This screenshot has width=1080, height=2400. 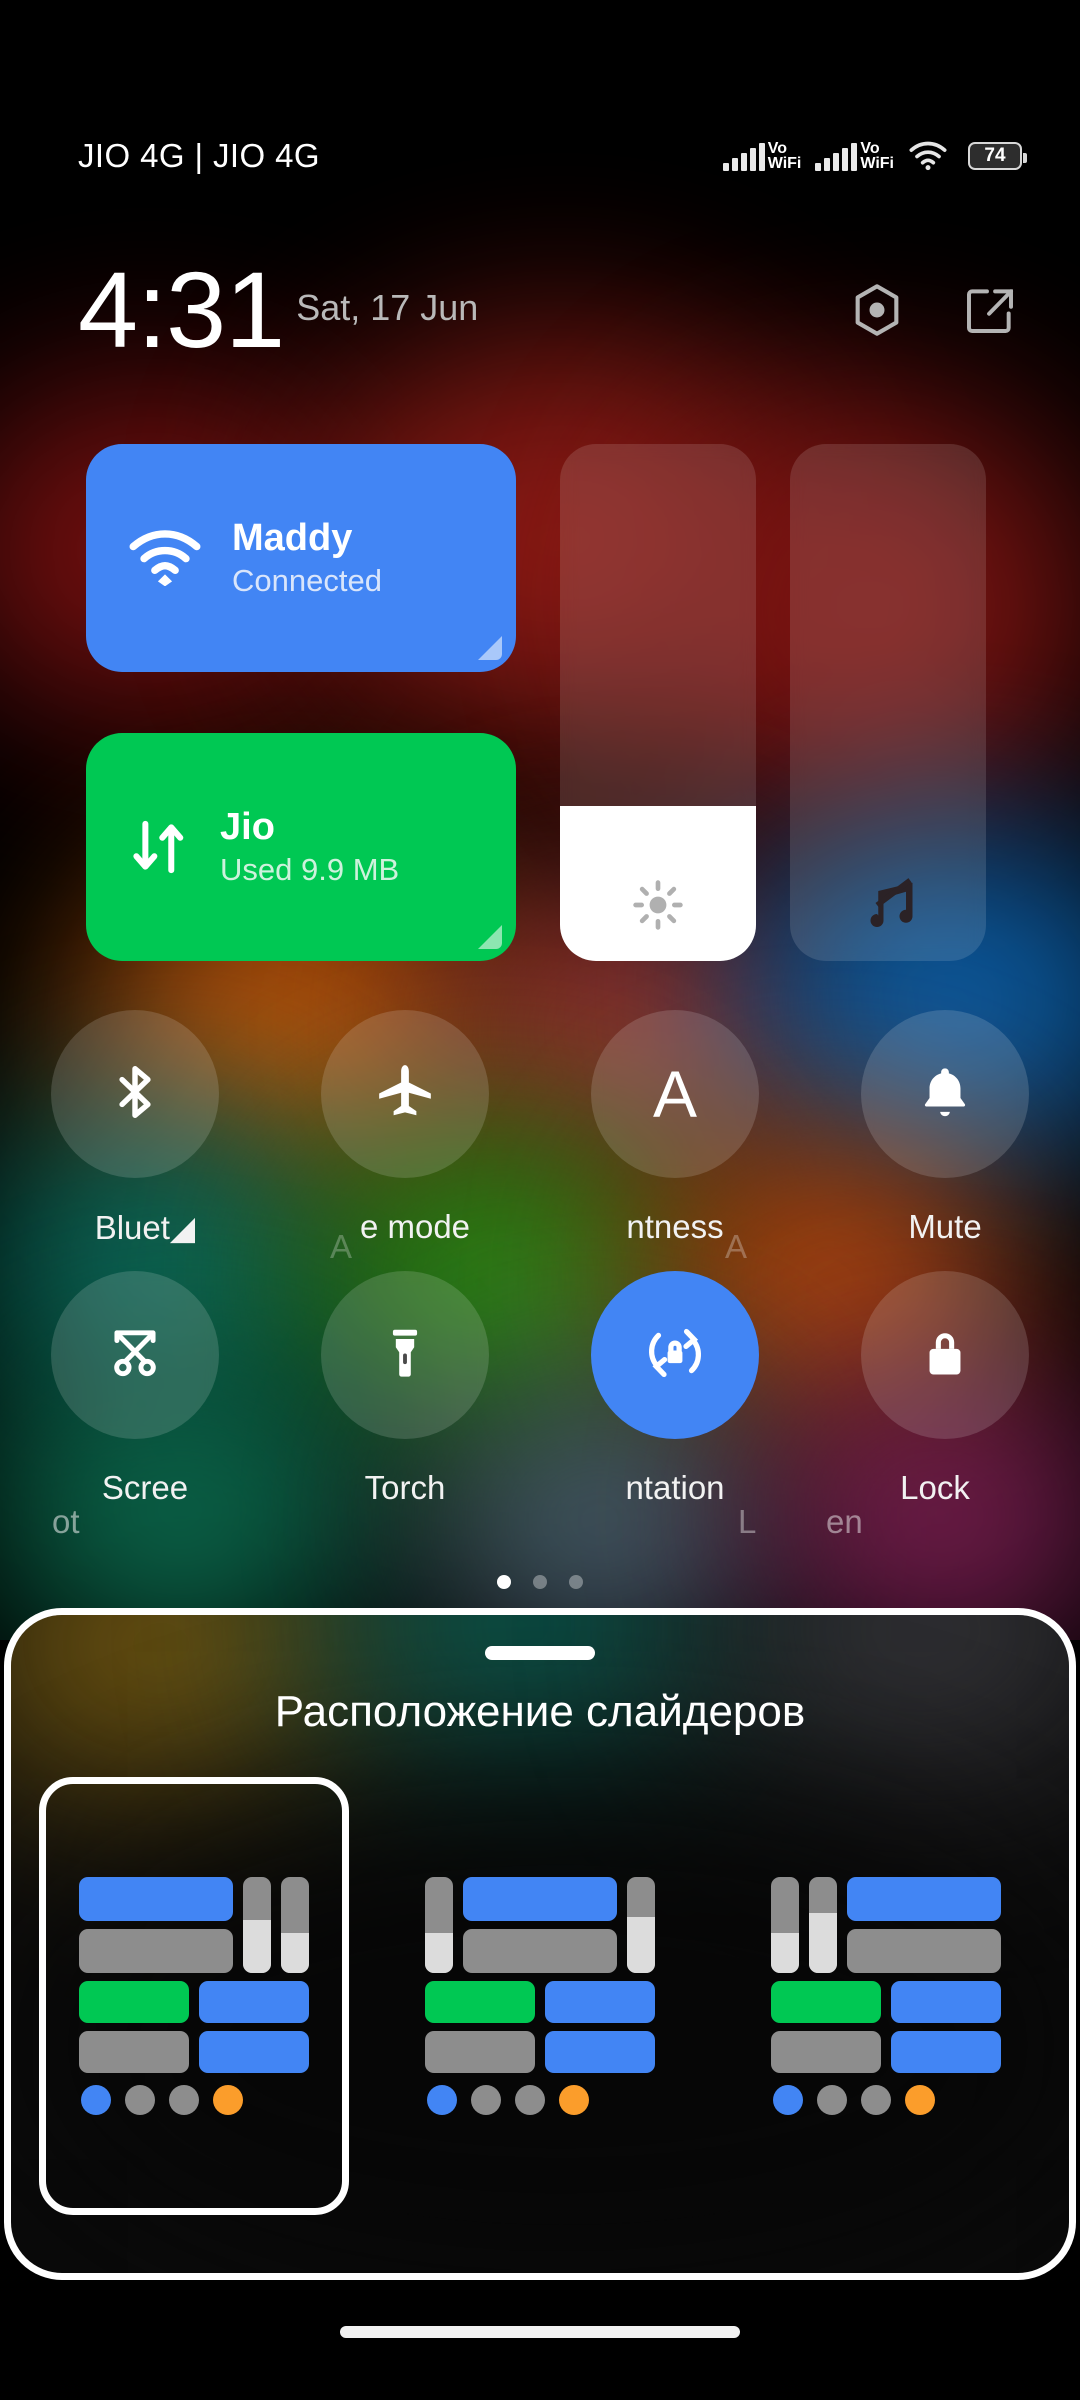 I want to click on battery-indicator: 74, so click(x=997, y=156).